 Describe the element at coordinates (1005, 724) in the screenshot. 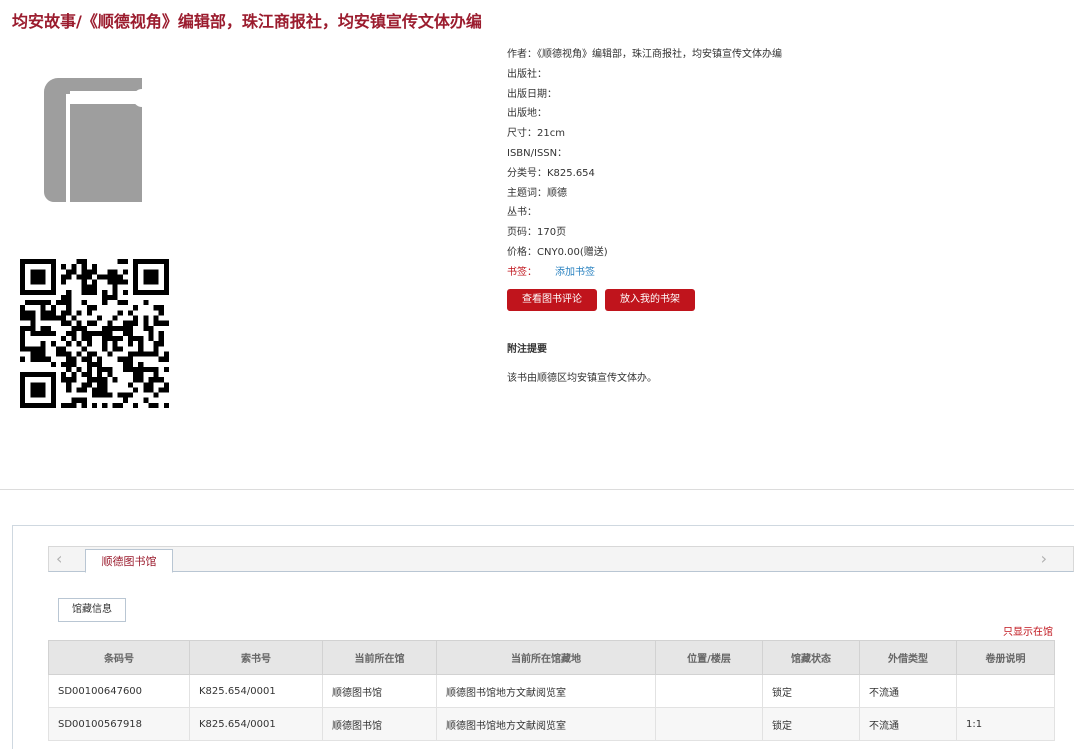

I see `table-cell: 1:1` at that location.